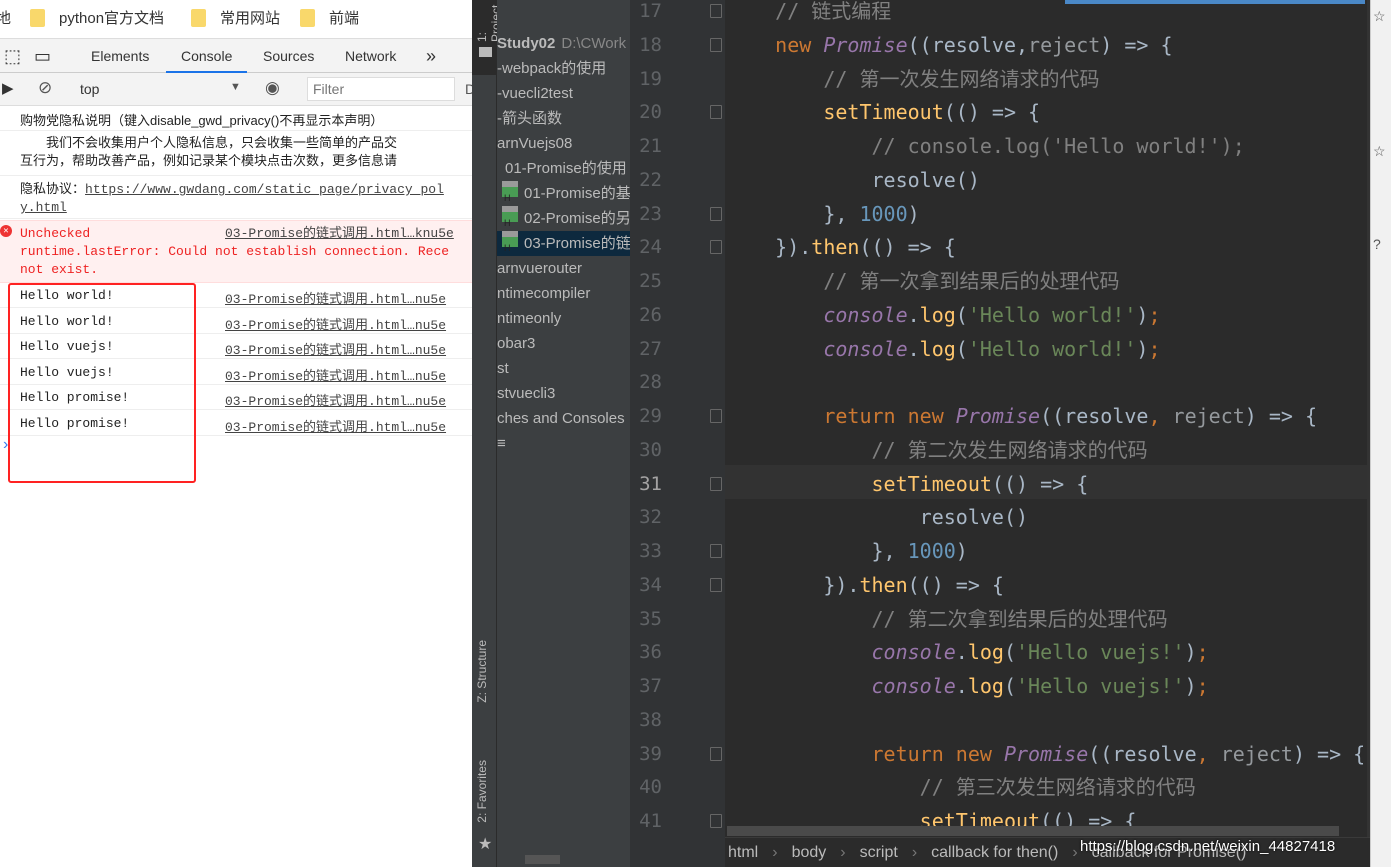  What do you see at coordinates (503, 368) in the screenshot?
I see `tree-item: st` at bounding box center [503, 368].